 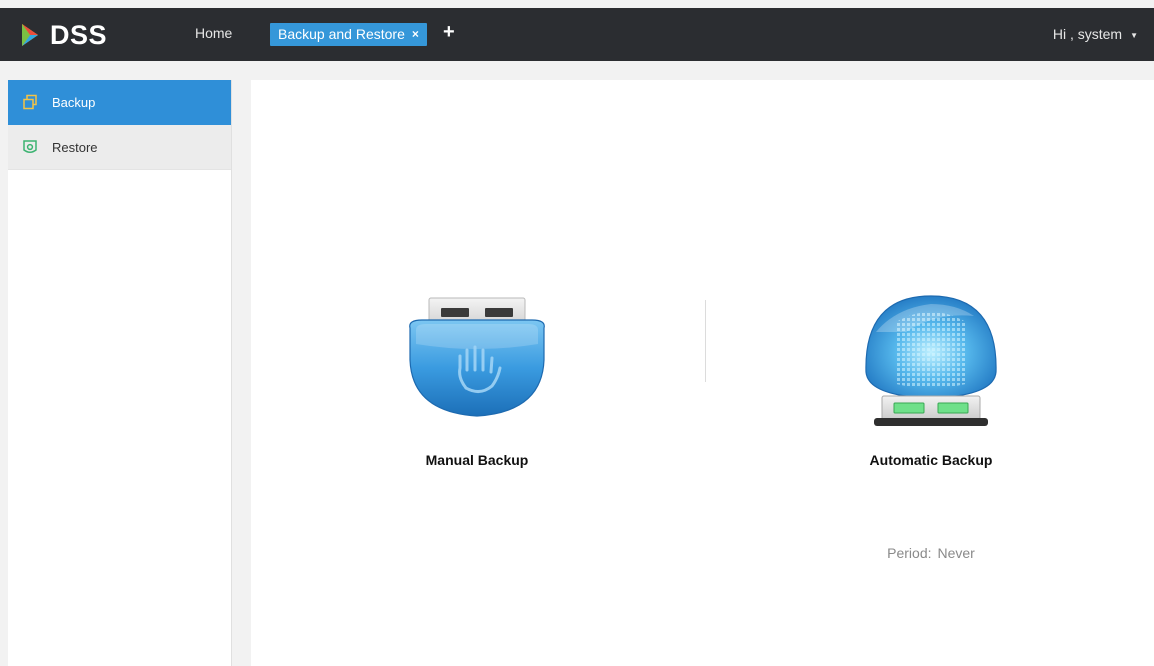 I want to click on dss-logo: DSS, so click(x=62, y=35).